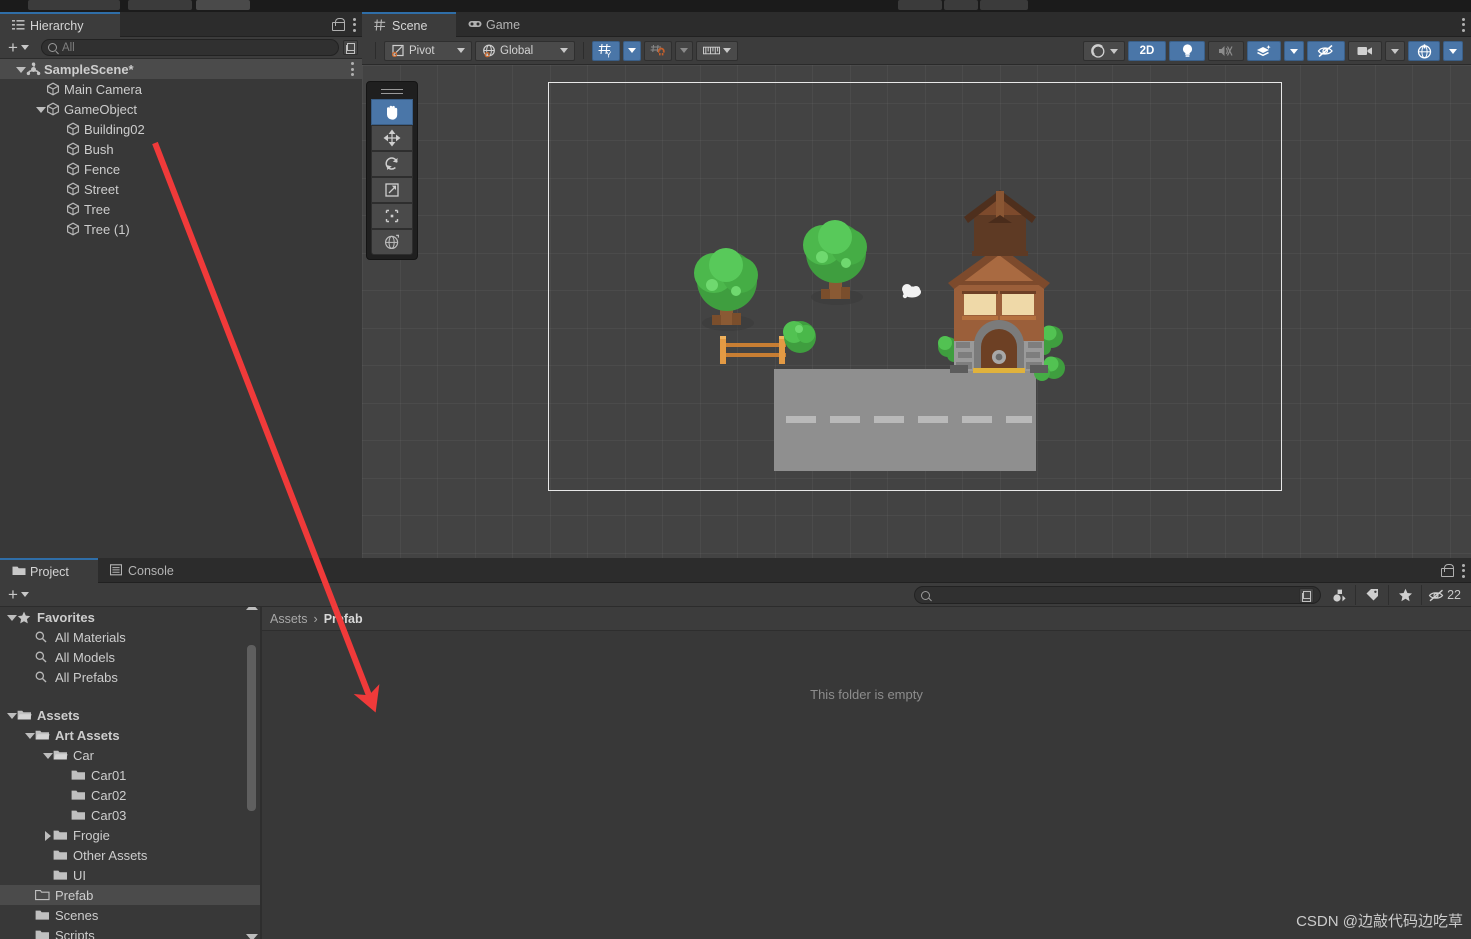 This screenshot has height=939, width=1471. I want to click on create-asset-button: +, so click(18, 595).